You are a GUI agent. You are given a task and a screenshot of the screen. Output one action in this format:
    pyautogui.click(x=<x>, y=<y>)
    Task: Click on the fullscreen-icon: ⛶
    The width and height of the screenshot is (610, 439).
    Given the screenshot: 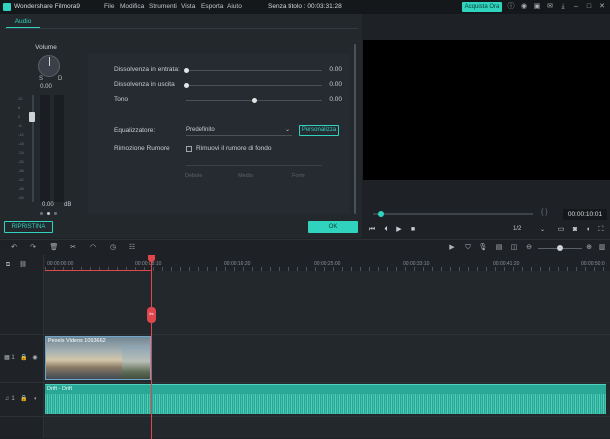 What is the action you would take?
    pyautogui.click(x=601, y=230)
    